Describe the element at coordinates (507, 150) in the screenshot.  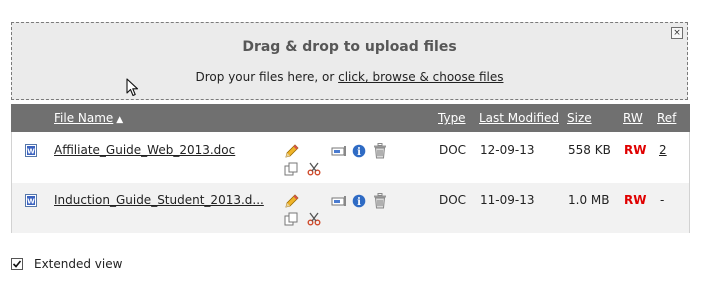
I see `file-last-modified: 12-09-13` at that location.